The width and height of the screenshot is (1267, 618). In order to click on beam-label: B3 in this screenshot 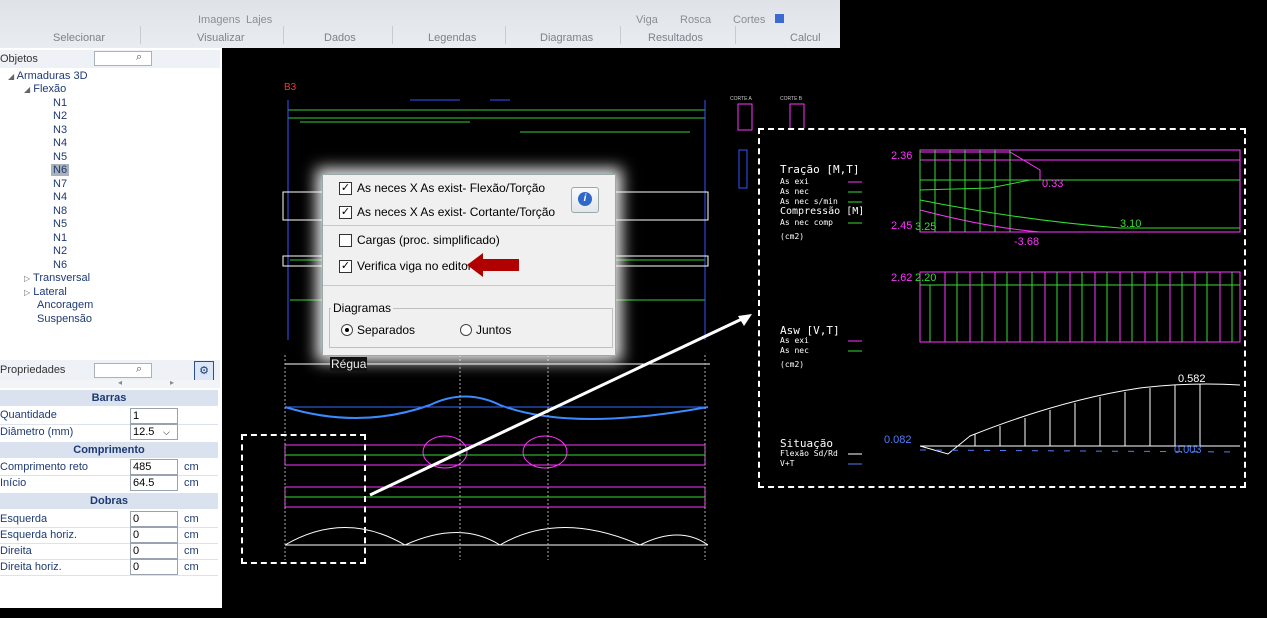, I will do `click(290, 87)`.